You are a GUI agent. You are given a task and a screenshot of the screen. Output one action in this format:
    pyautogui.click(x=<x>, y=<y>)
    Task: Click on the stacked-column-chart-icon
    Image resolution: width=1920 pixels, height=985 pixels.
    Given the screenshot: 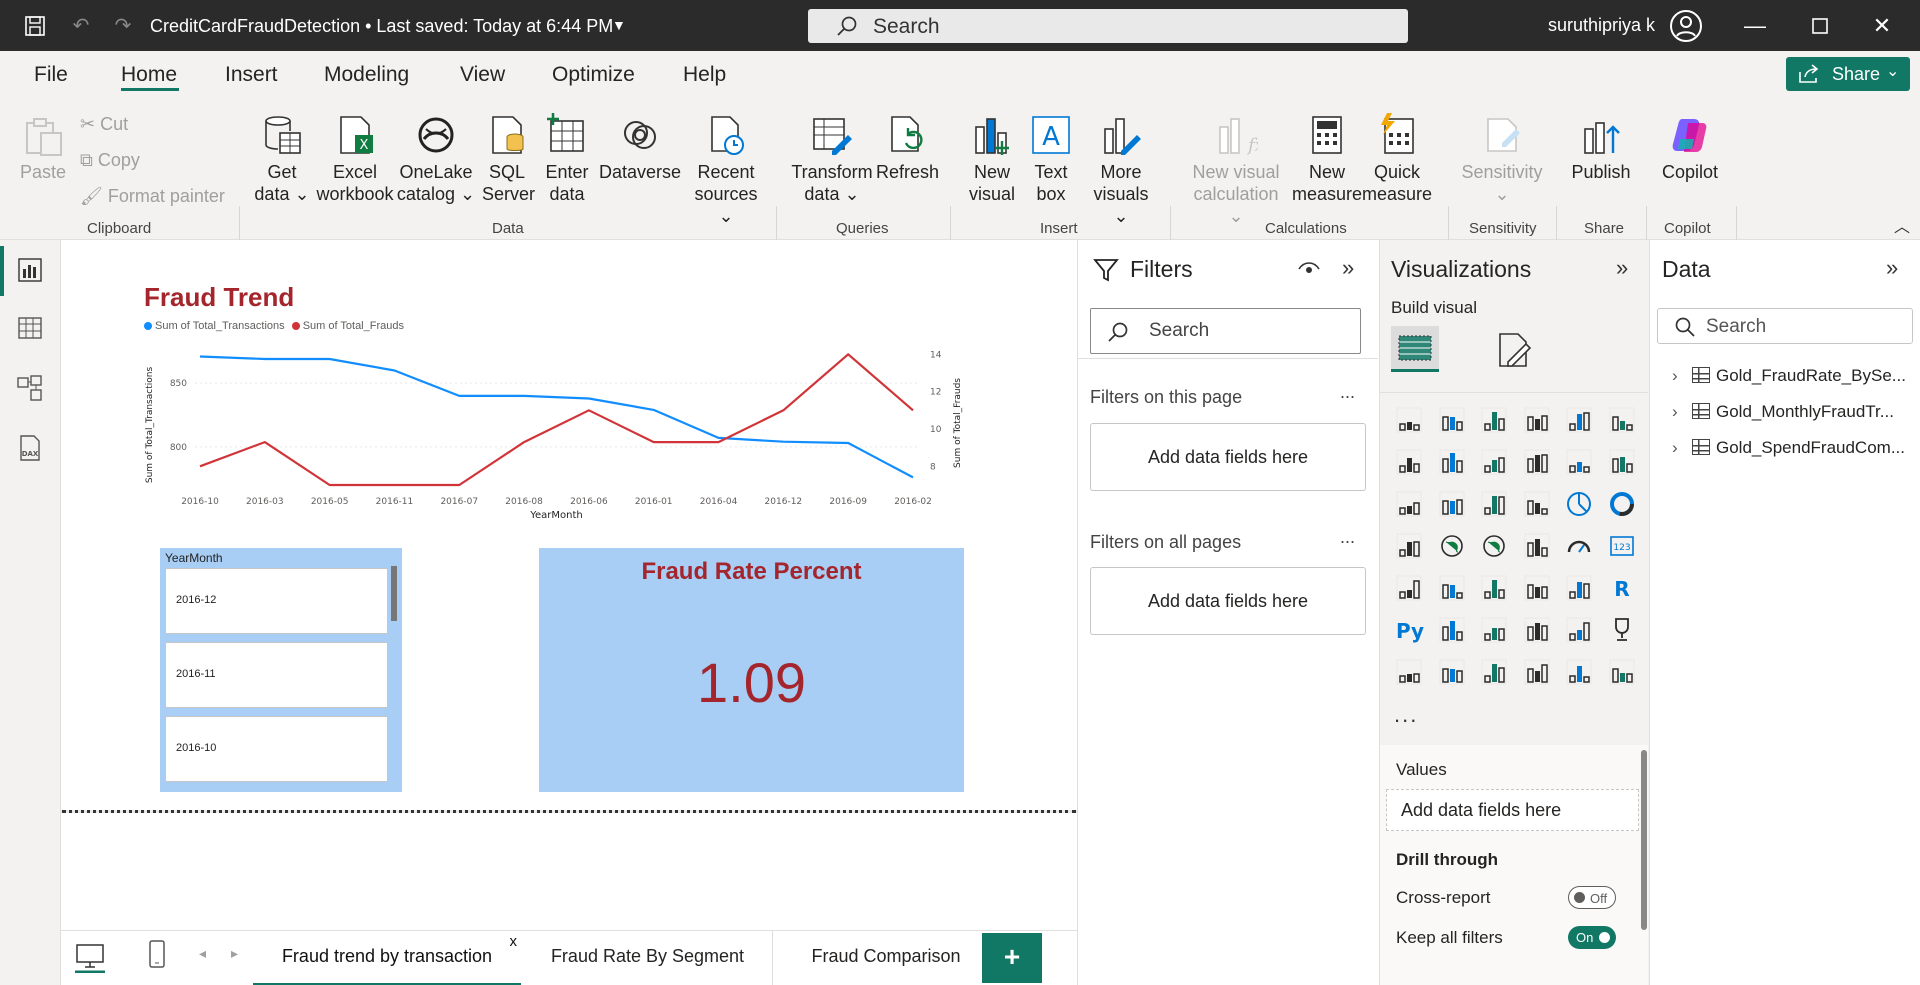 What is the action you would take?
    pyautogui.click(x=1452, y=420)
    